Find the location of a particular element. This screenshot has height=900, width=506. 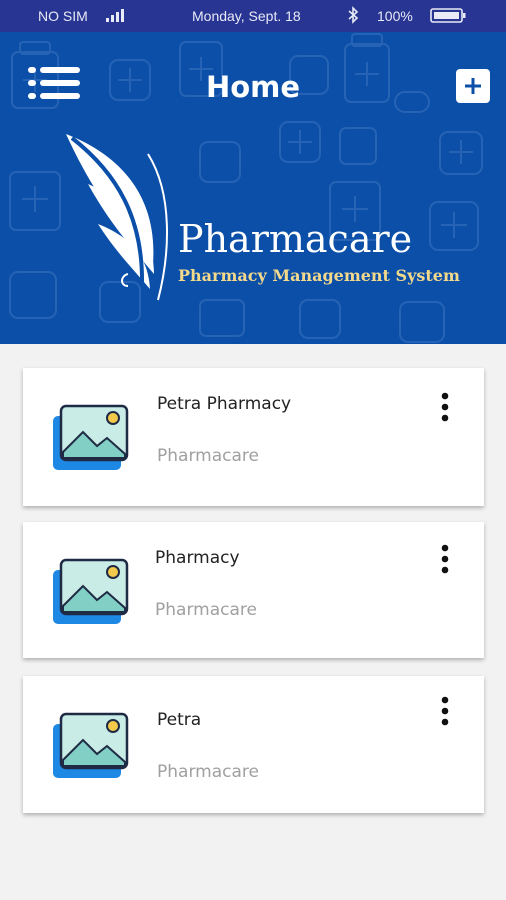

bluetooth-icon is located at coordinates (353, 15).